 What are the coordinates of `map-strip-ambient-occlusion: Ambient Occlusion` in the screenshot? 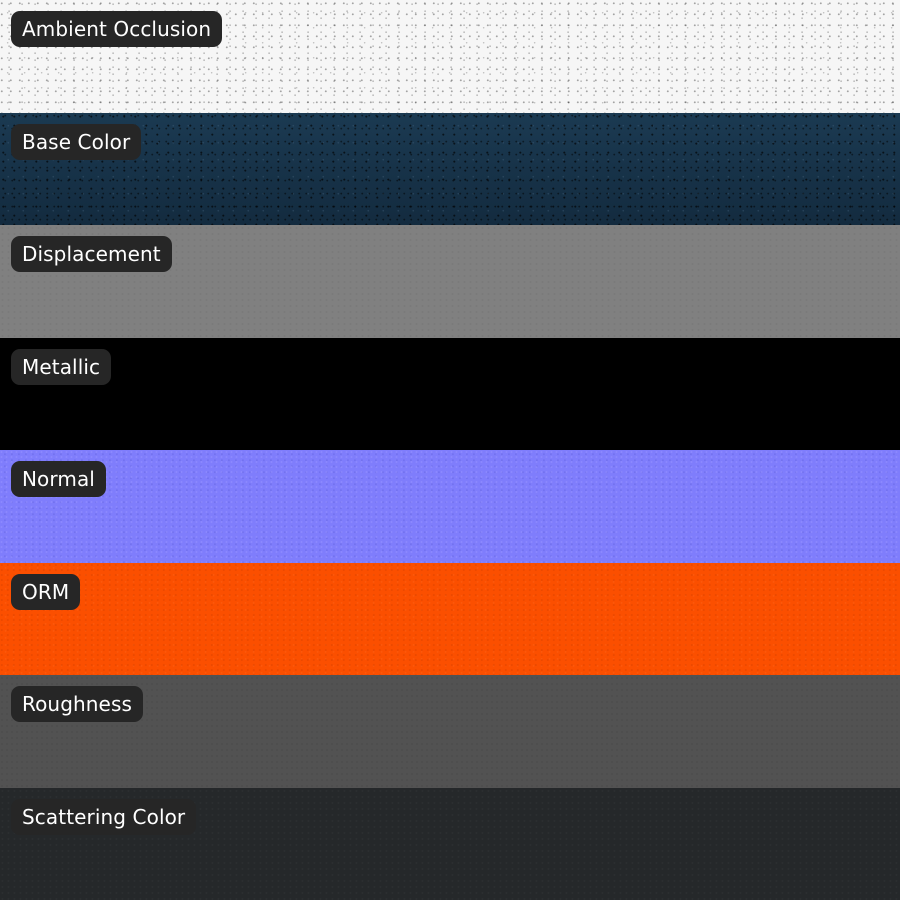 It's located at (450, 56).